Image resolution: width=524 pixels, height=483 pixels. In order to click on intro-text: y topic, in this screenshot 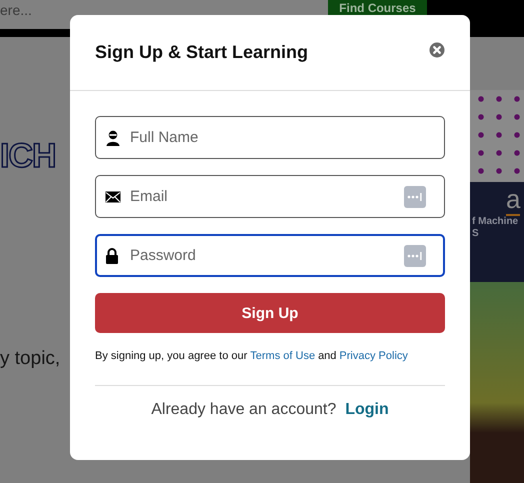, I will do `click(31, 359)`.